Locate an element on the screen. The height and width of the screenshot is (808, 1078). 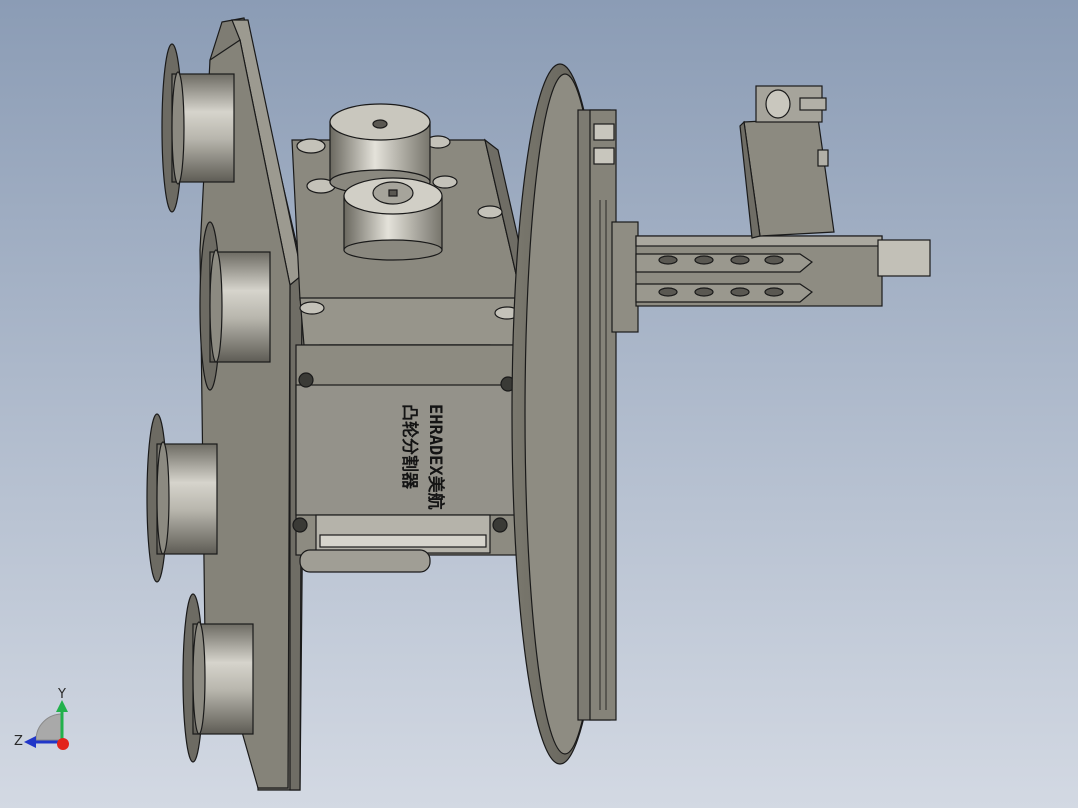
triad-x-dot is located at coordinates (63, 744).